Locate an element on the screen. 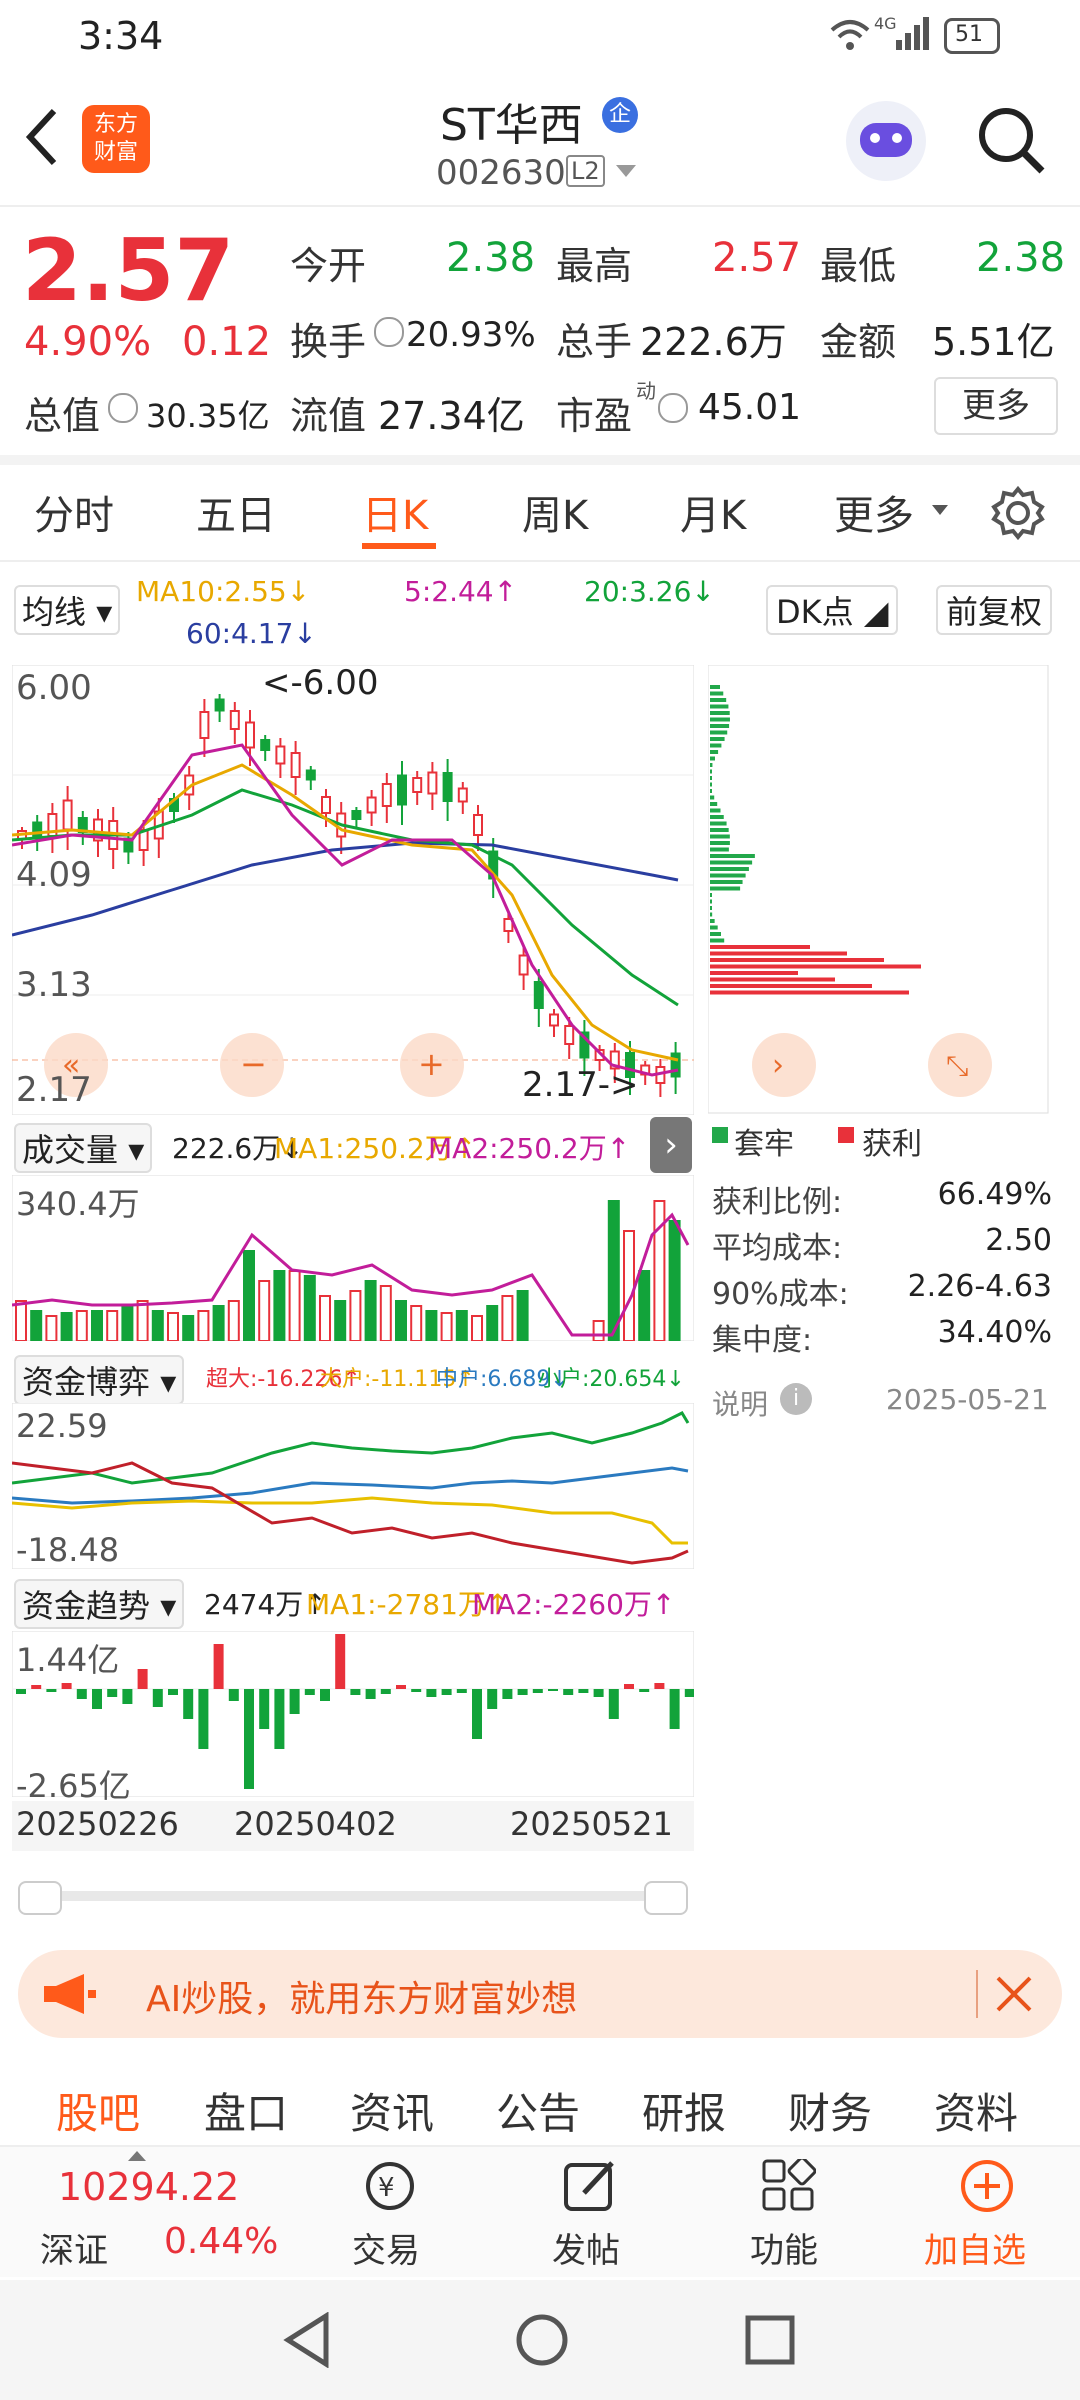  ai-banner: AI炒股，就用东方财富妙想 is located at coordinates (540, 1994).